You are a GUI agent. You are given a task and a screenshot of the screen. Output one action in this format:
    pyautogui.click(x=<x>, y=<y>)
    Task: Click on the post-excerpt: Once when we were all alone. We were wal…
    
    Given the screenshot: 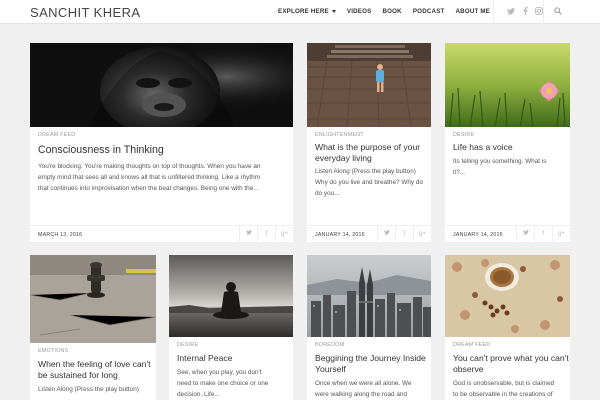 What is the action you would take?
    pyautogui.click(x=363, y=389)
    